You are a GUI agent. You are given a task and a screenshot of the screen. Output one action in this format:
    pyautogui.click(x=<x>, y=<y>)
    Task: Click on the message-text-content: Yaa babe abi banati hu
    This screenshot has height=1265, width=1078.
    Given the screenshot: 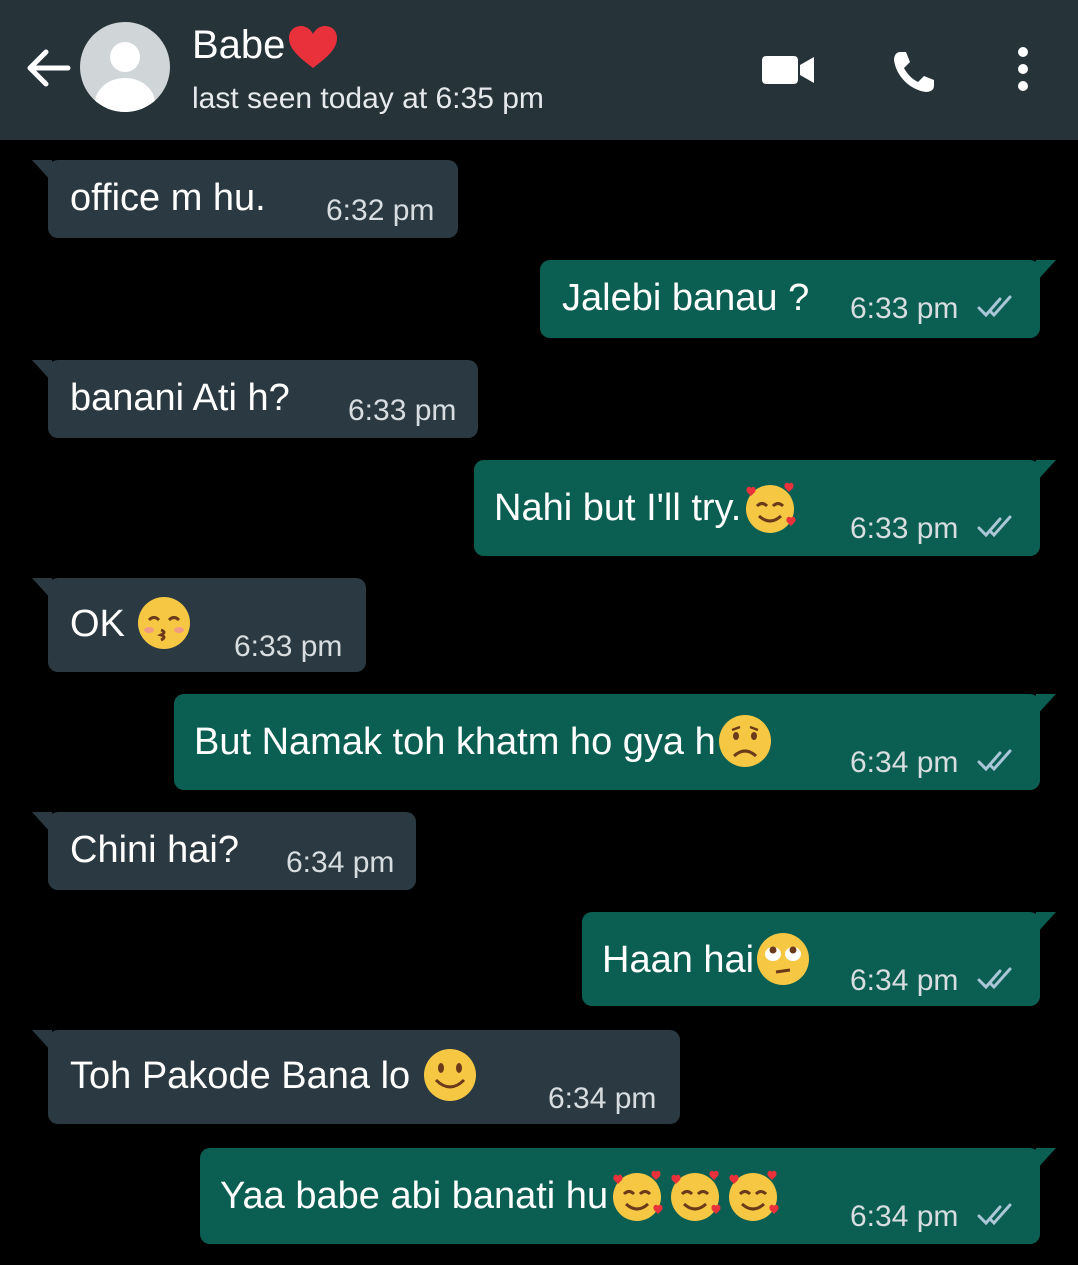 What is the action you would take?
    pyautogui.click(x=414, y=1196)
    